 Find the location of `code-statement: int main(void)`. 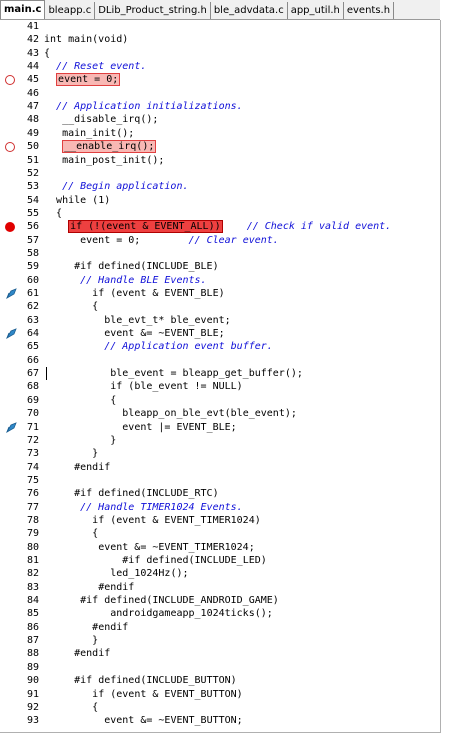

code-statement: int main(void) is located at coordinates (86, 40).